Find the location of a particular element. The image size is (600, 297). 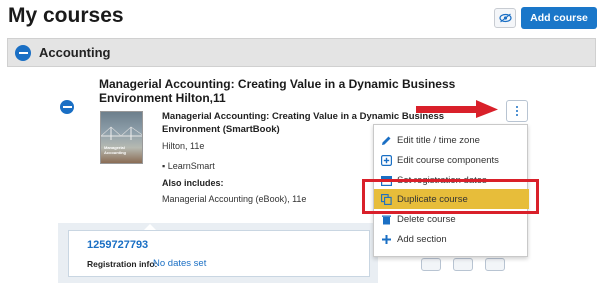

learnsmart-item: ▪ LearnSmart is located at coordinates (188, 166).